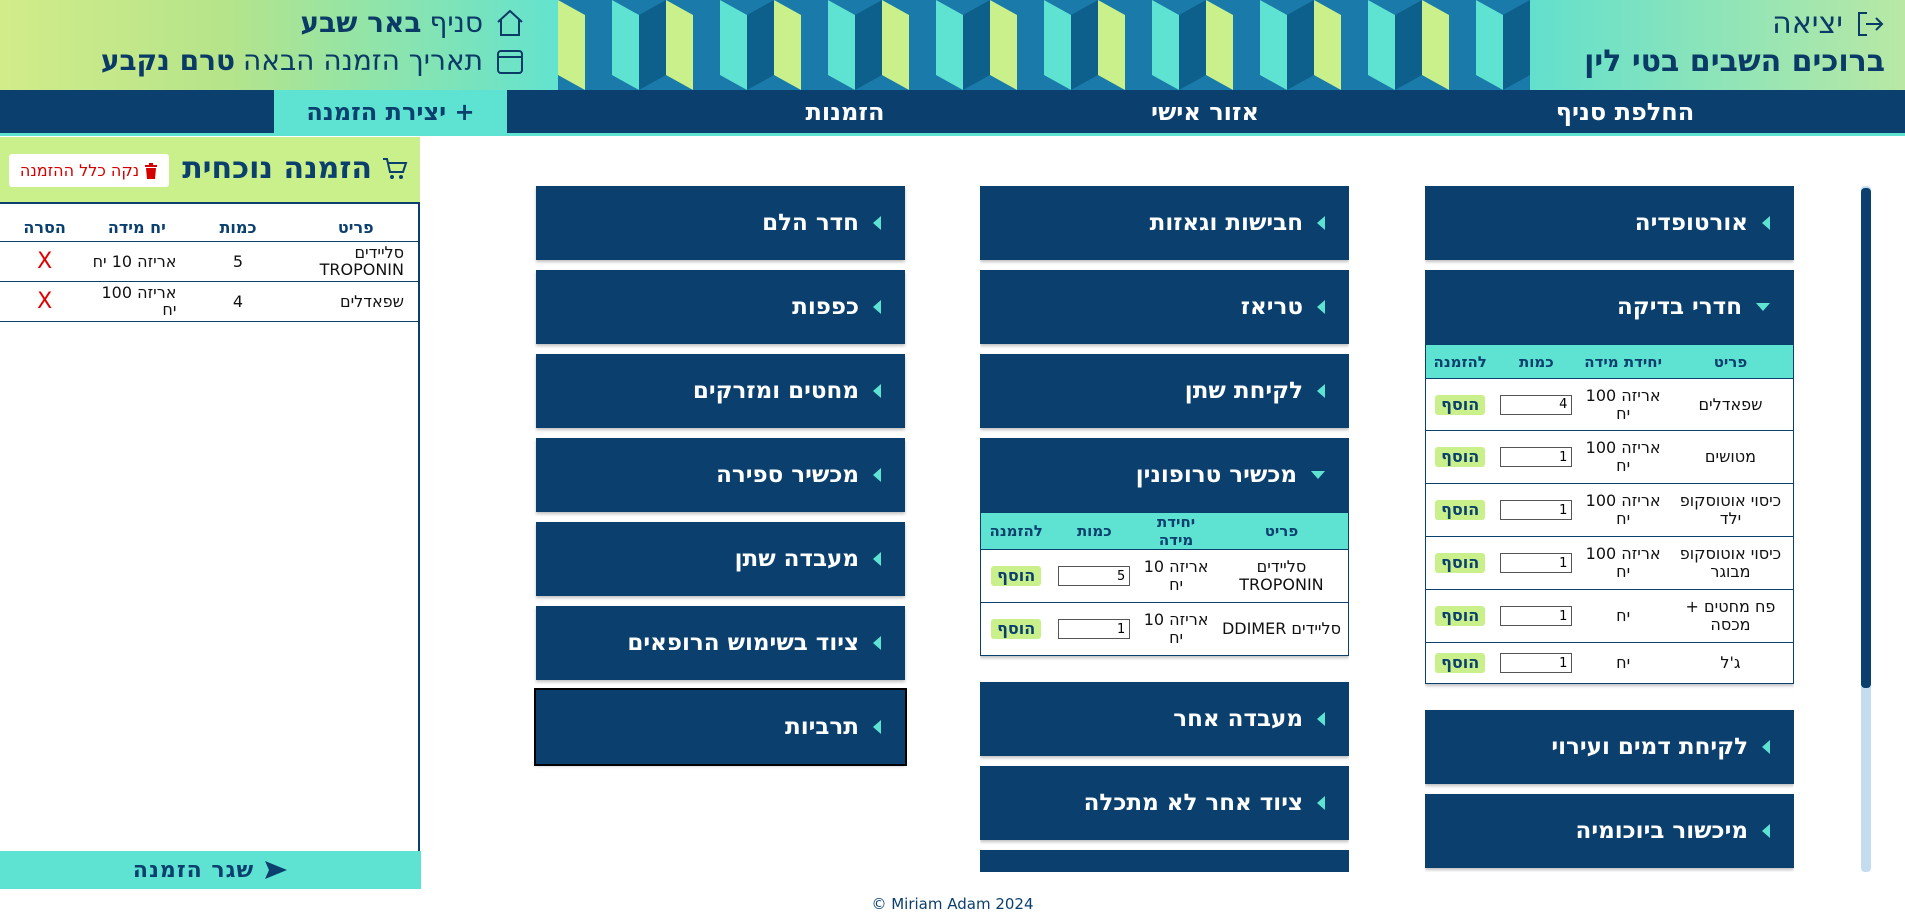  What do you see at coordinates (1730, 404) in the screenshot?
I see `item-name: שפאדלים` at bounding box center [1730, 404].